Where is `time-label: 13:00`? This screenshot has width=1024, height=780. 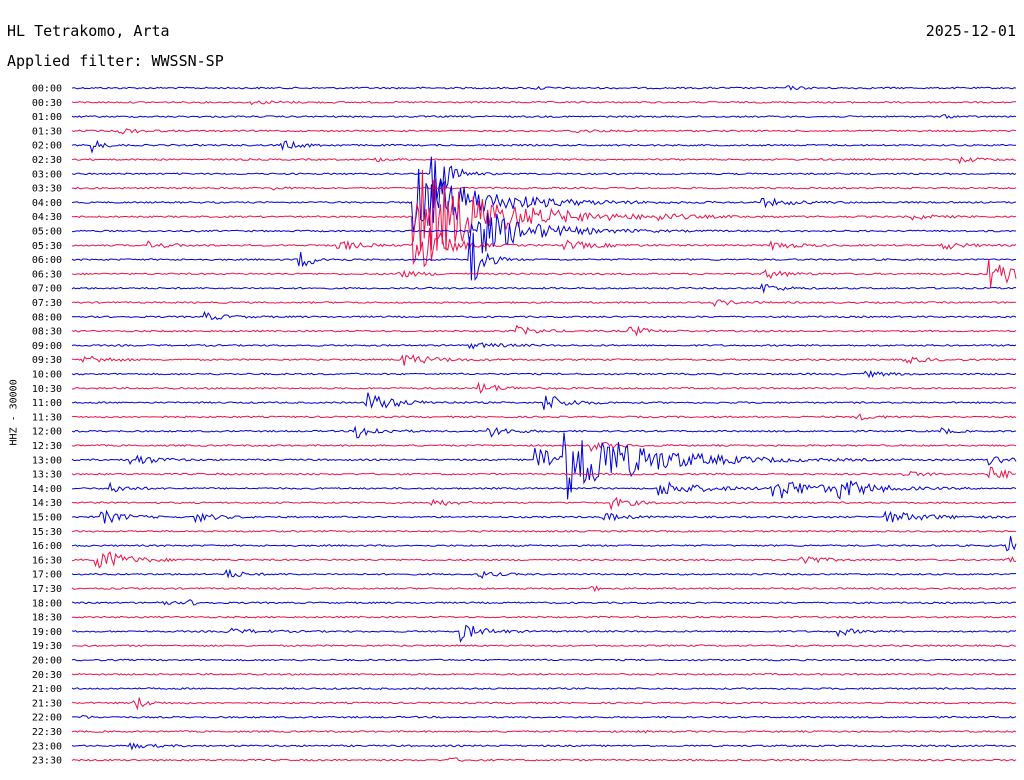 time-label: 13:00 is located at coordinates (47, 460).